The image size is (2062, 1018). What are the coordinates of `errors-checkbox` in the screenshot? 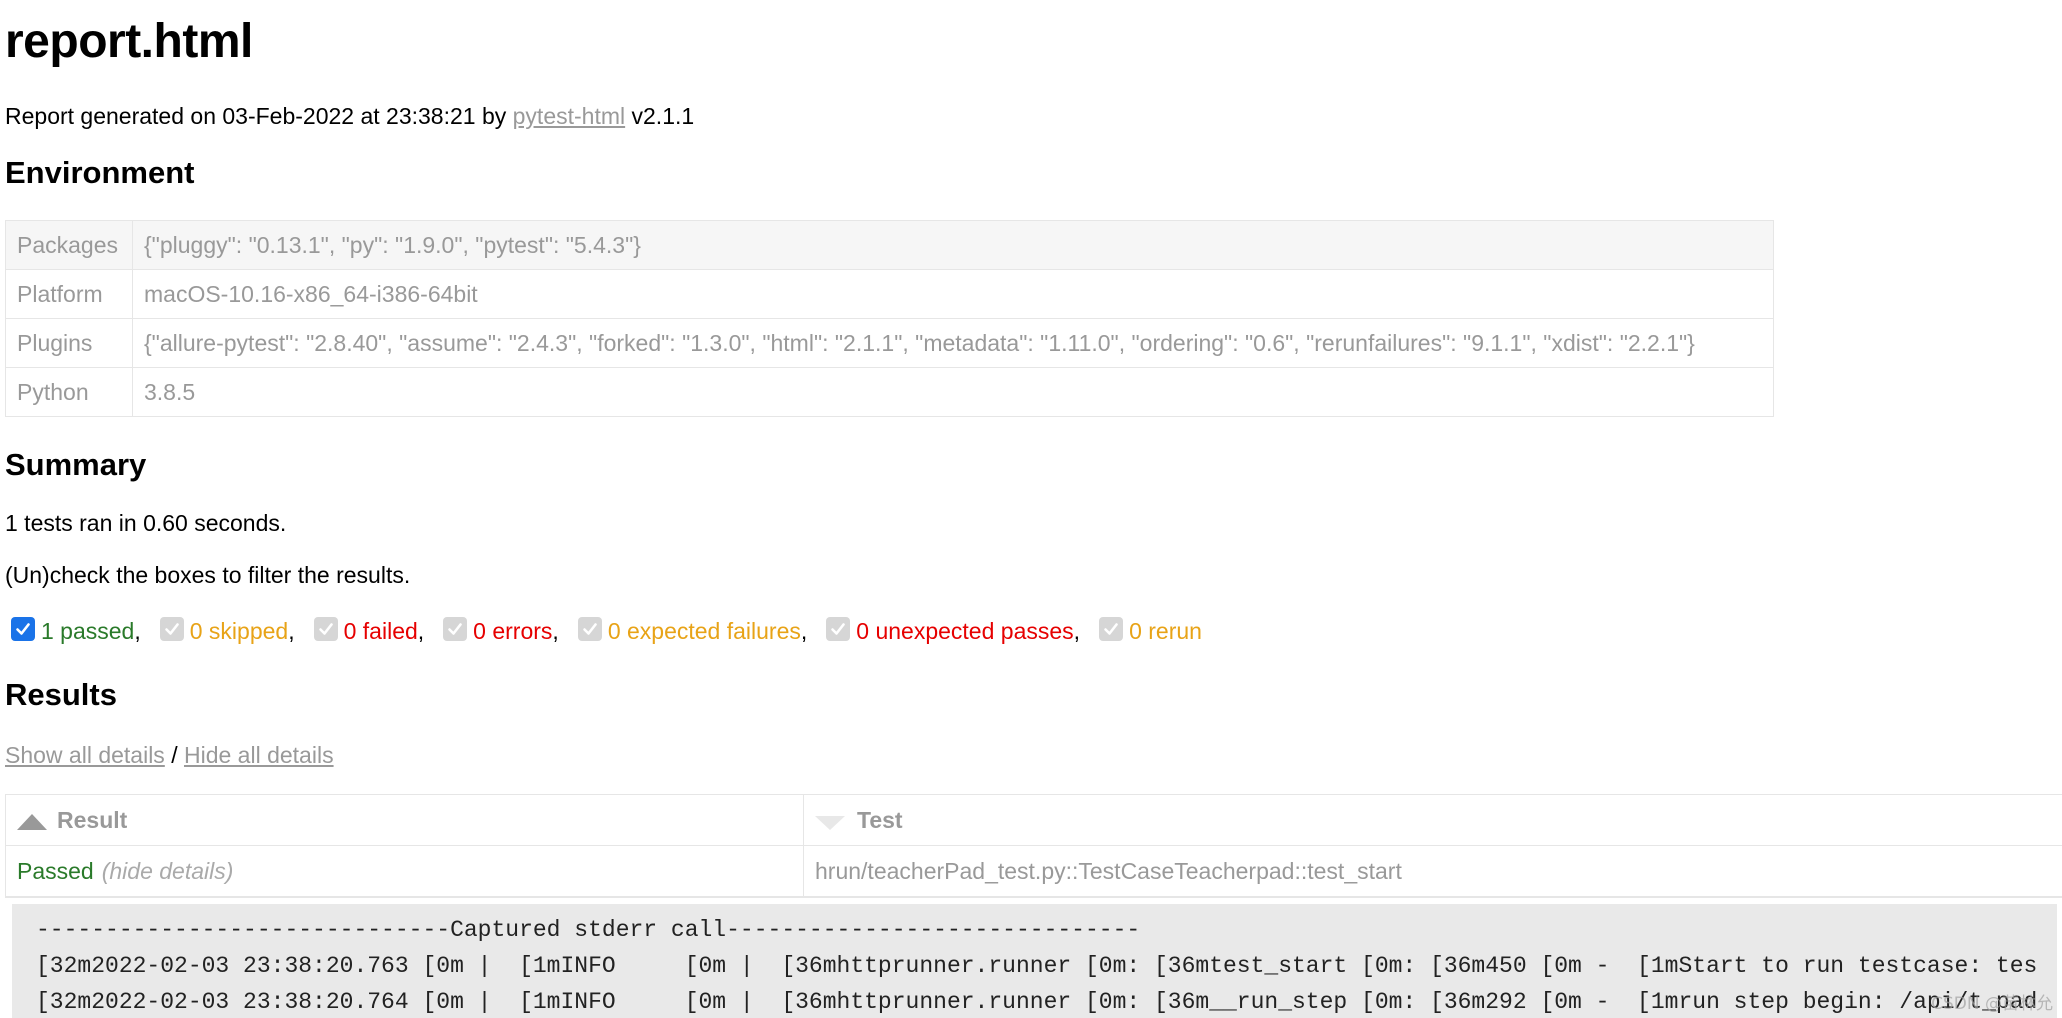 It's located at (455, 628).